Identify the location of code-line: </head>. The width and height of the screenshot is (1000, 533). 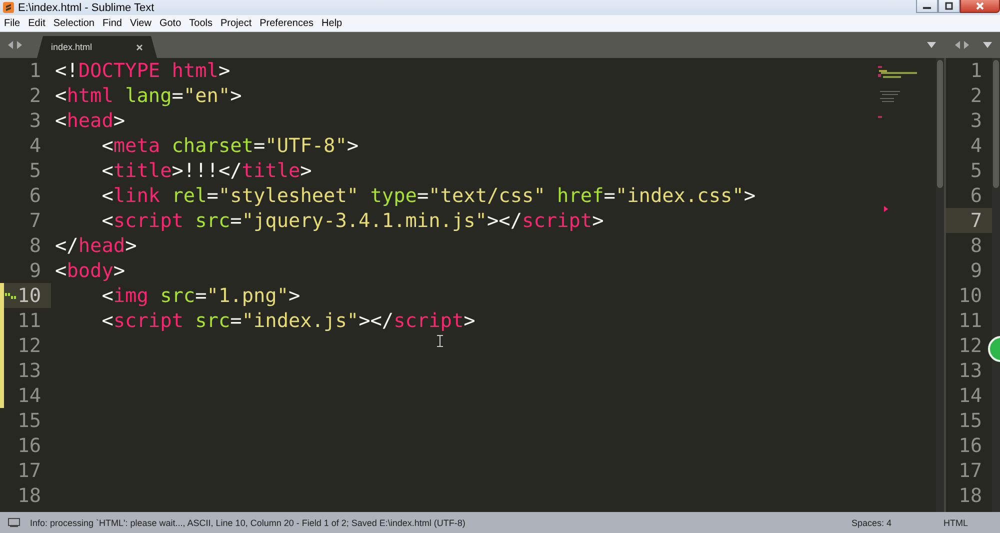
(96, 245).